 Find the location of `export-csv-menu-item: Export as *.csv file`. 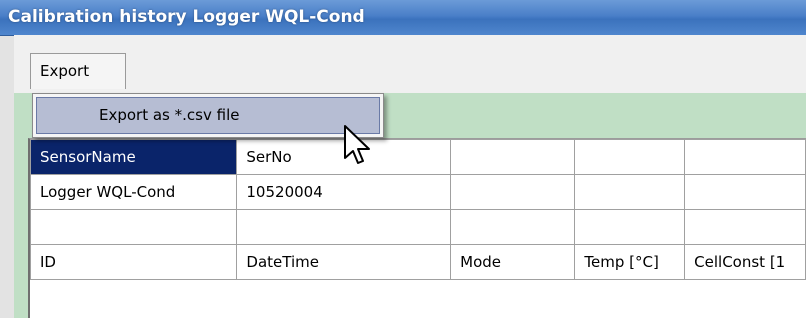

export-csv-menu-item: Export as *.csv file is located at coordinates (208, 115).